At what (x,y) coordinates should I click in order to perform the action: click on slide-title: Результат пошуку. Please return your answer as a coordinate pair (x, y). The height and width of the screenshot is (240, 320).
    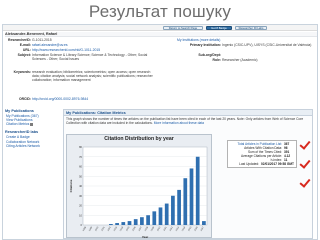
    Looking at the image, I should click on (160, 11).